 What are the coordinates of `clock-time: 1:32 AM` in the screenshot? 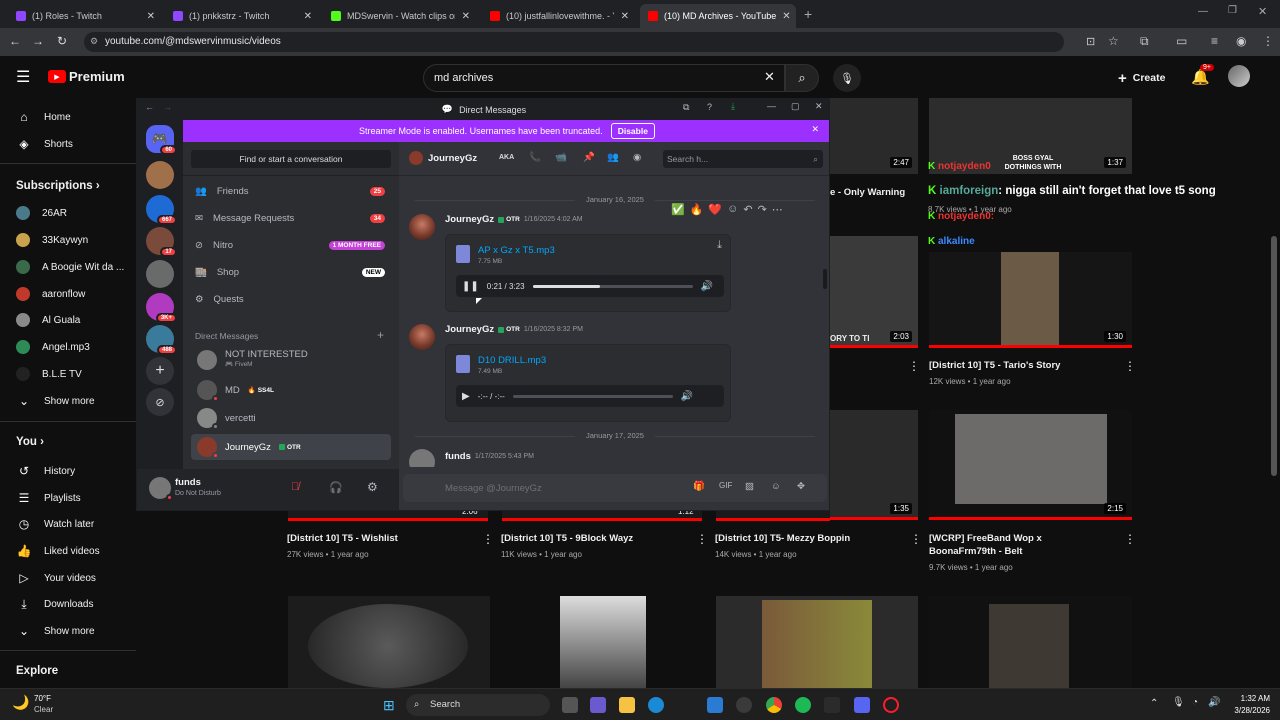 It's located at (1252, 698).